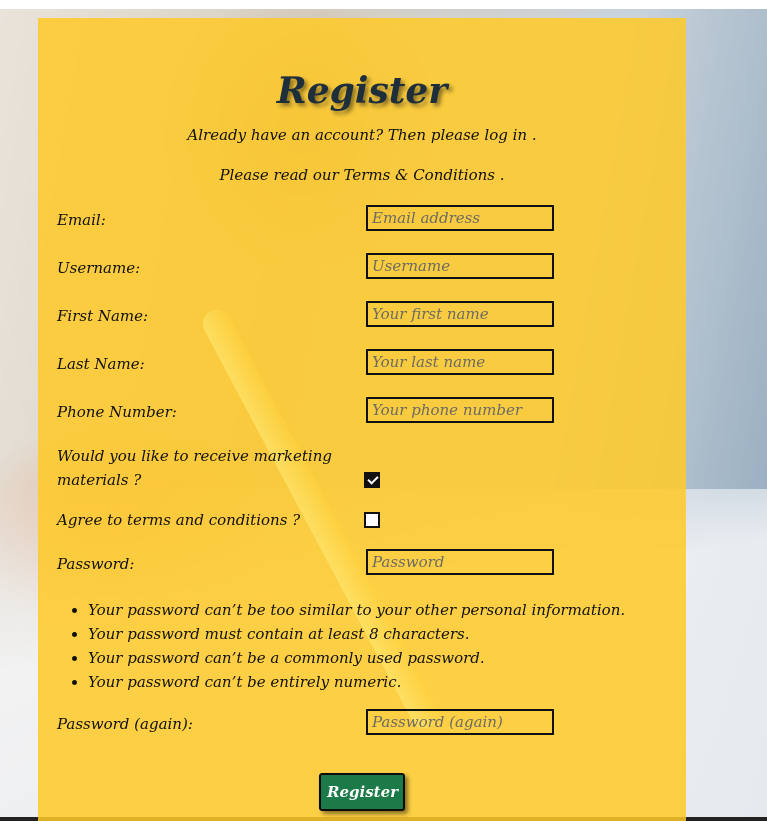 The height and width of the screenshot is (821, 767). Describe the element at coordinates (96, 564) in the screenshot. I see `password-label: Password:` at that location.